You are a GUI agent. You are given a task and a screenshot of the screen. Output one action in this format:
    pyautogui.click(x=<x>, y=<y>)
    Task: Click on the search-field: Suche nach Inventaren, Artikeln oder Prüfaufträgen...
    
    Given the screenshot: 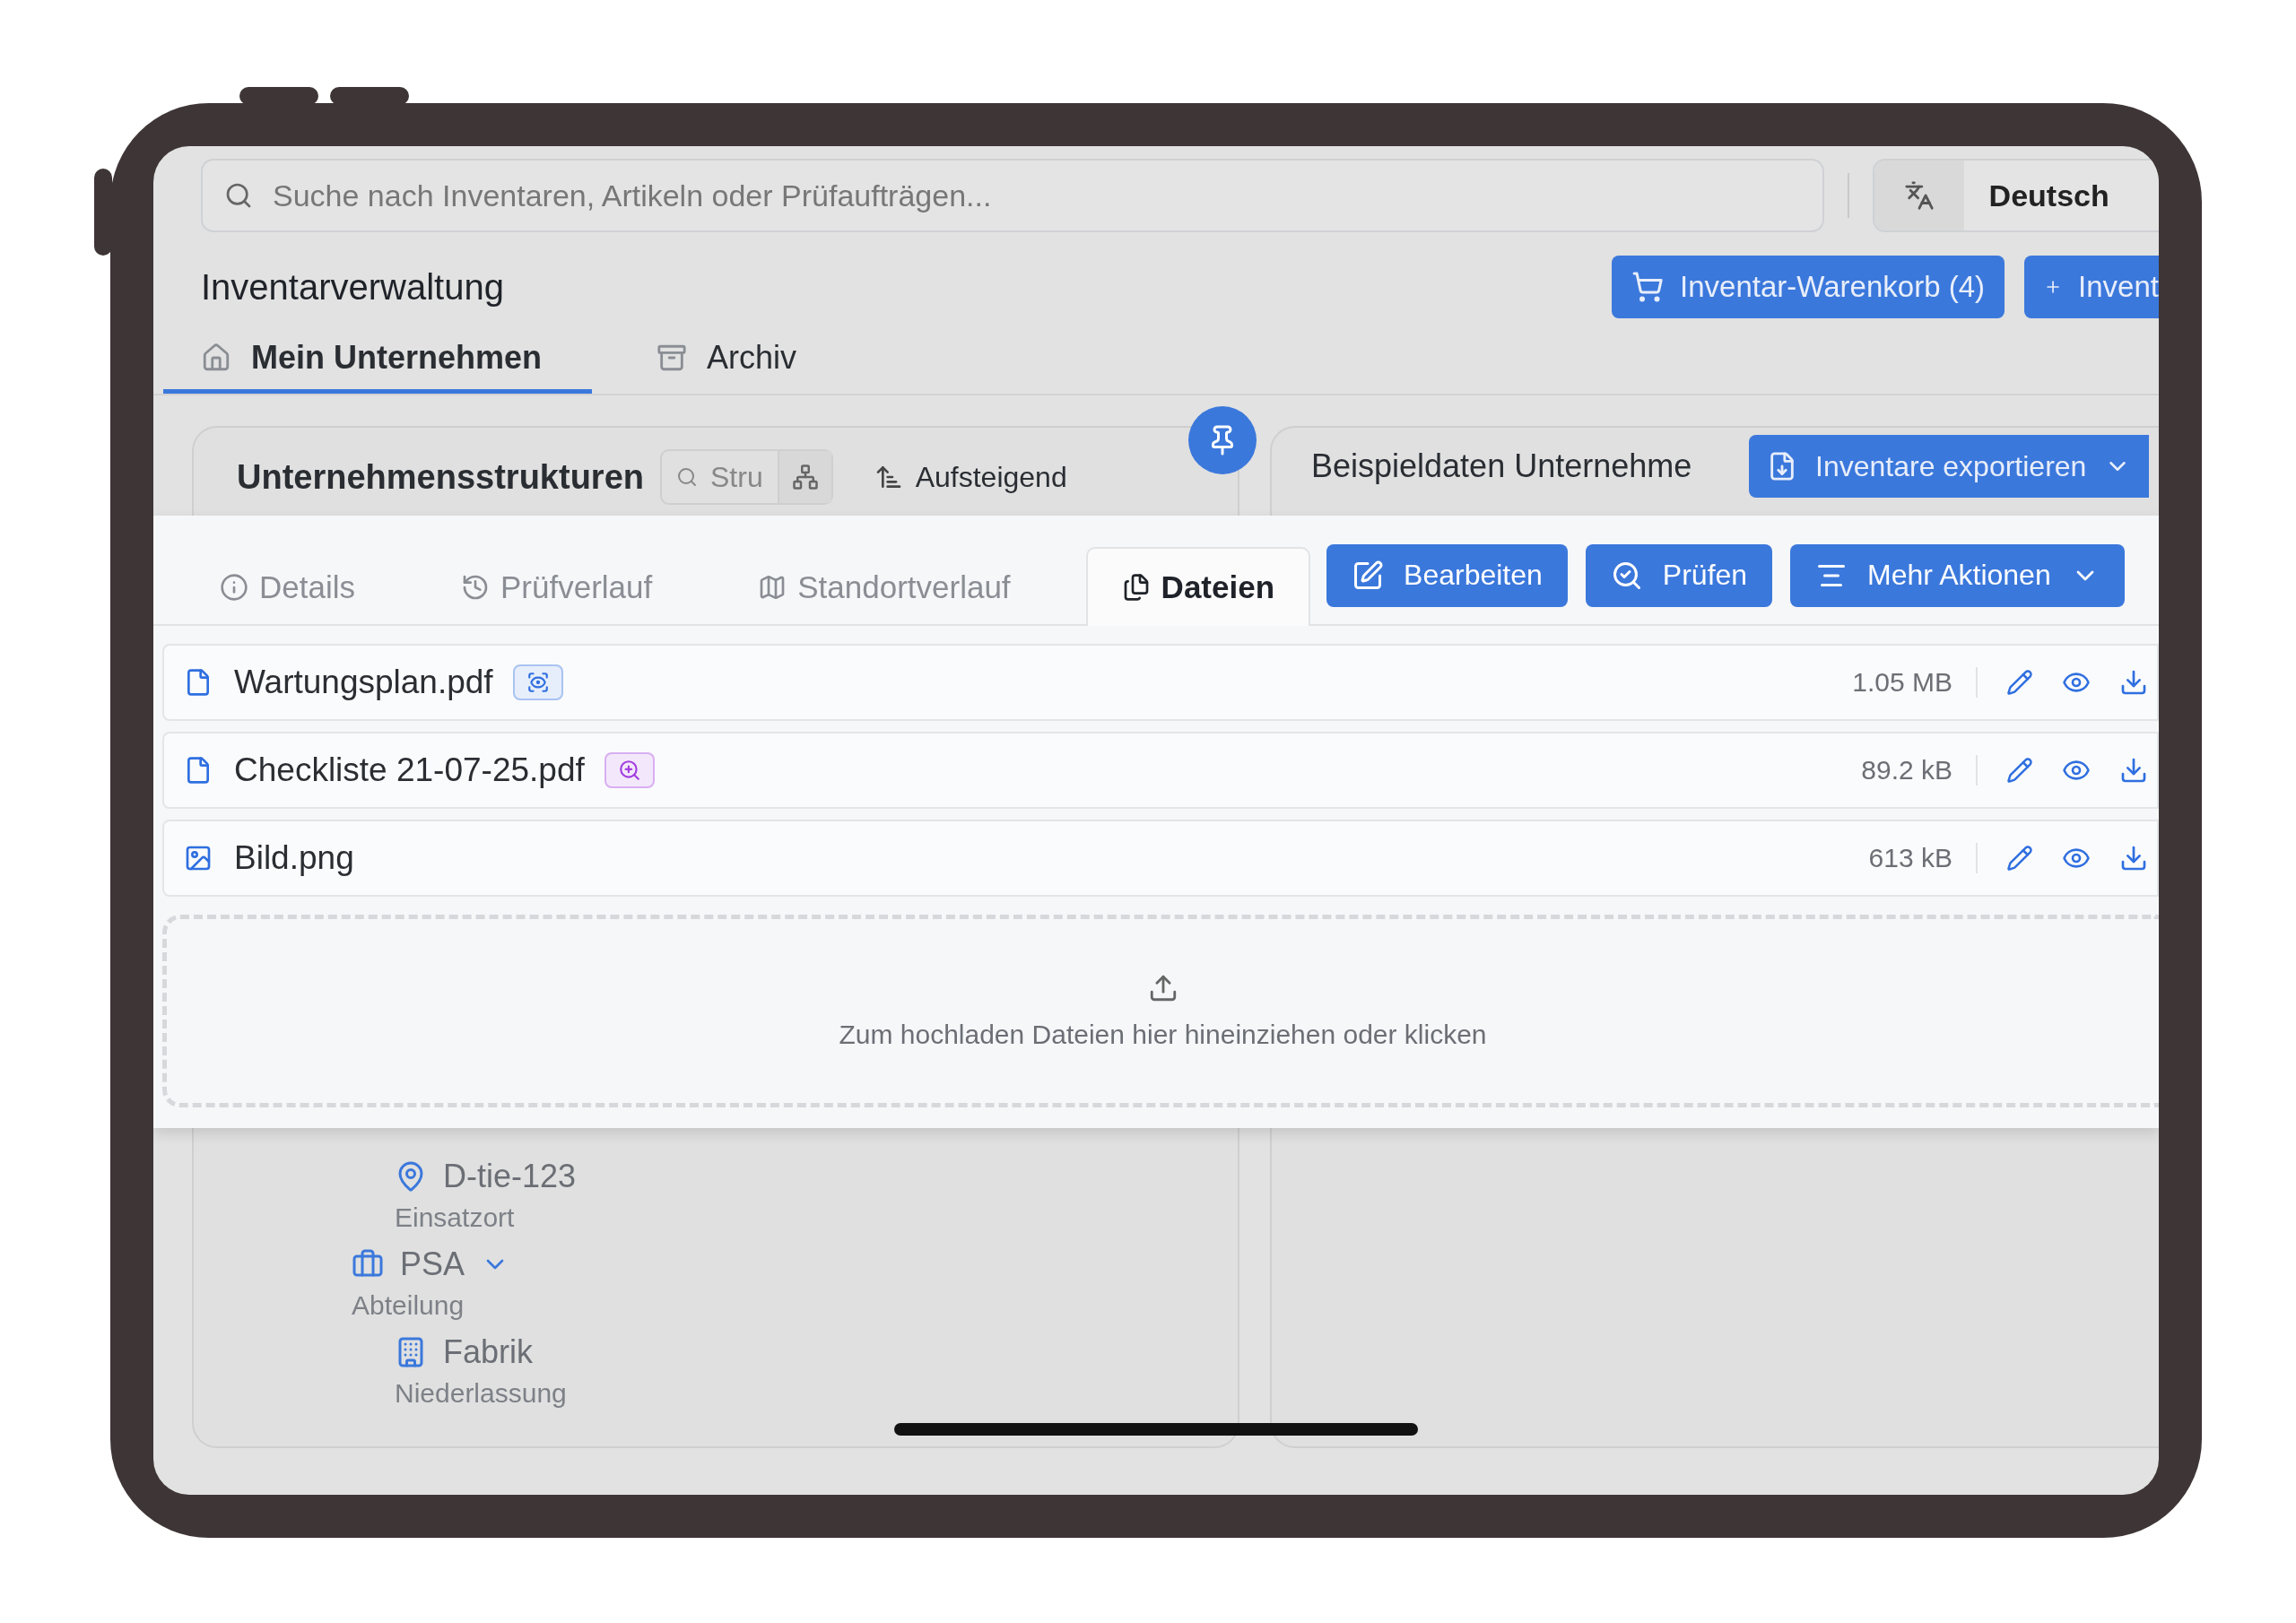 What is the action you would take?
    pyautogui.click(x=1012, y=195)
    